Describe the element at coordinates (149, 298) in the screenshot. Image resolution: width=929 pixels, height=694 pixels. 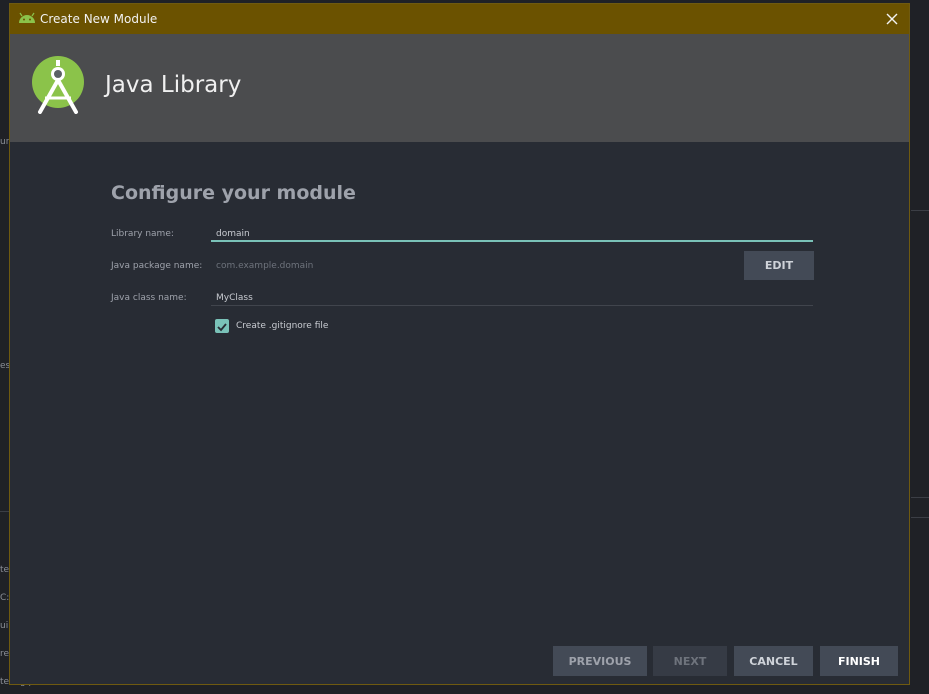
I see `class-name-label: Java class name:` at that location.